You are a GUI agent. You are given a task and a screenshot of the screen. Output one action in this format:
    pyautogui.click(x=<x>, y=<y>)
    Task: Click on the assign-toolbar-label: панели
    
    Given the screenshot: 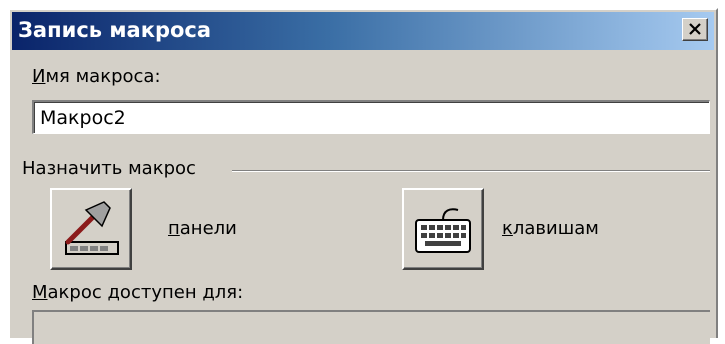 What is the action you would take?
    pyautogui.click(x=202, y=228)
    